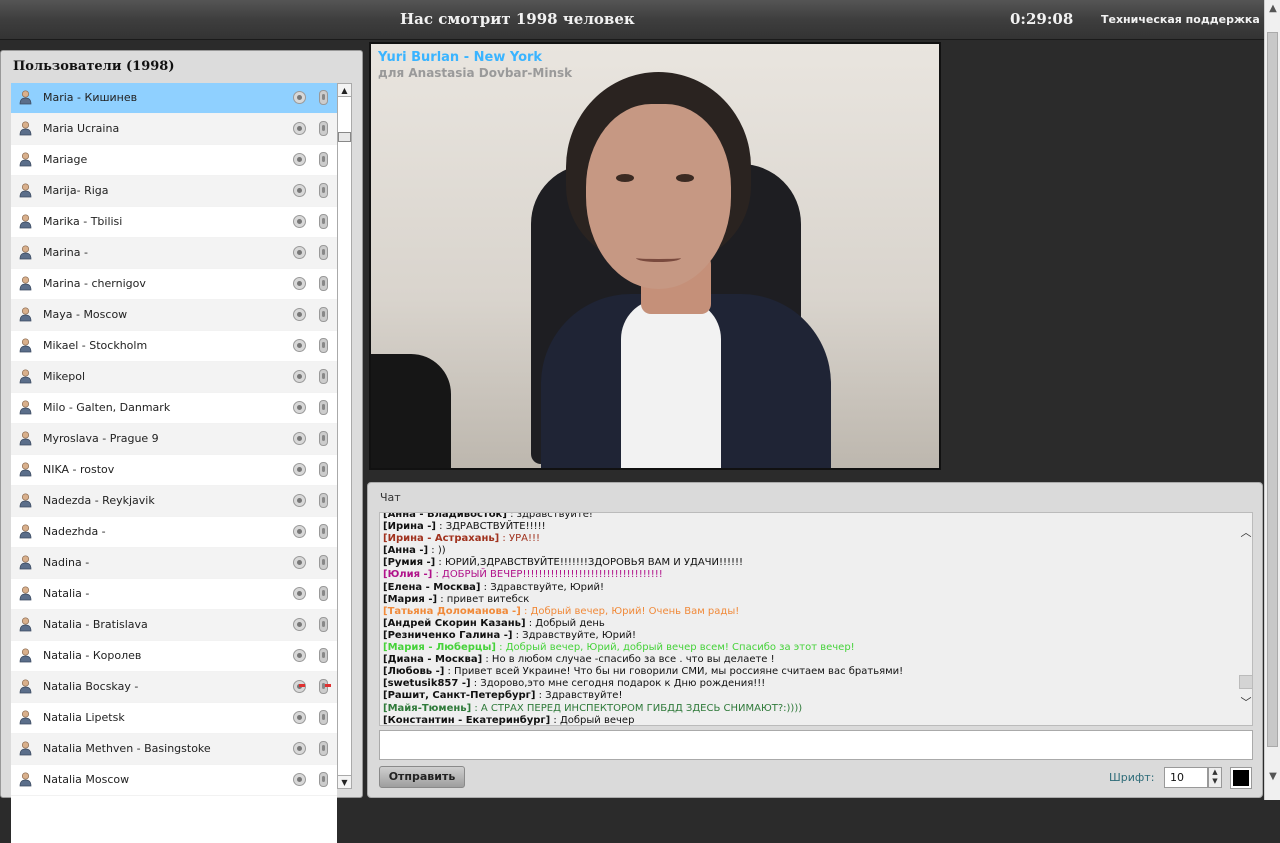  I want to click on font-size-stepper: ▲ ▼, so click(1215, 777).